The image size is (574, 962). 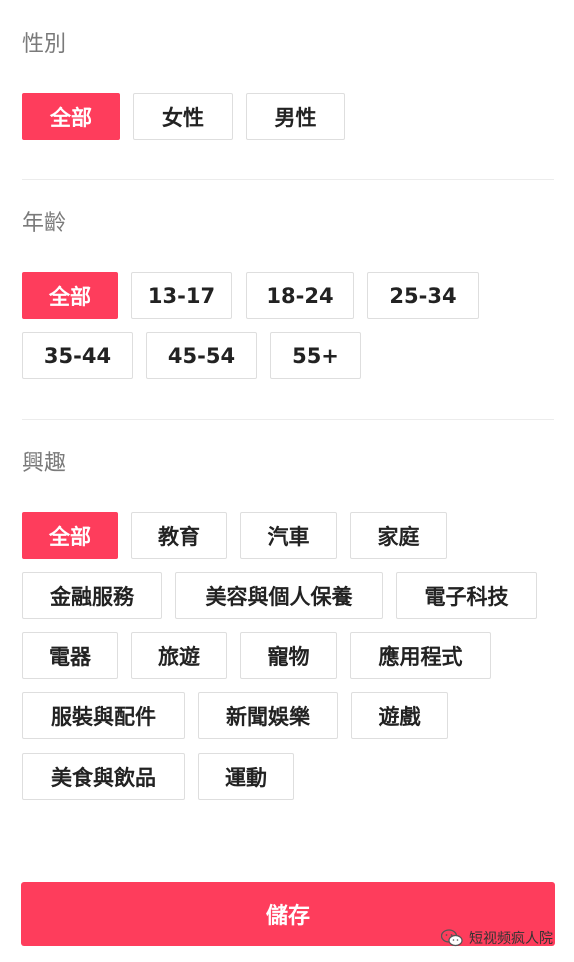 What do you see at coordinates (44, 223) in the screenshot?
I see `age-section-title: 年齡` at bounding box center [44, 223].